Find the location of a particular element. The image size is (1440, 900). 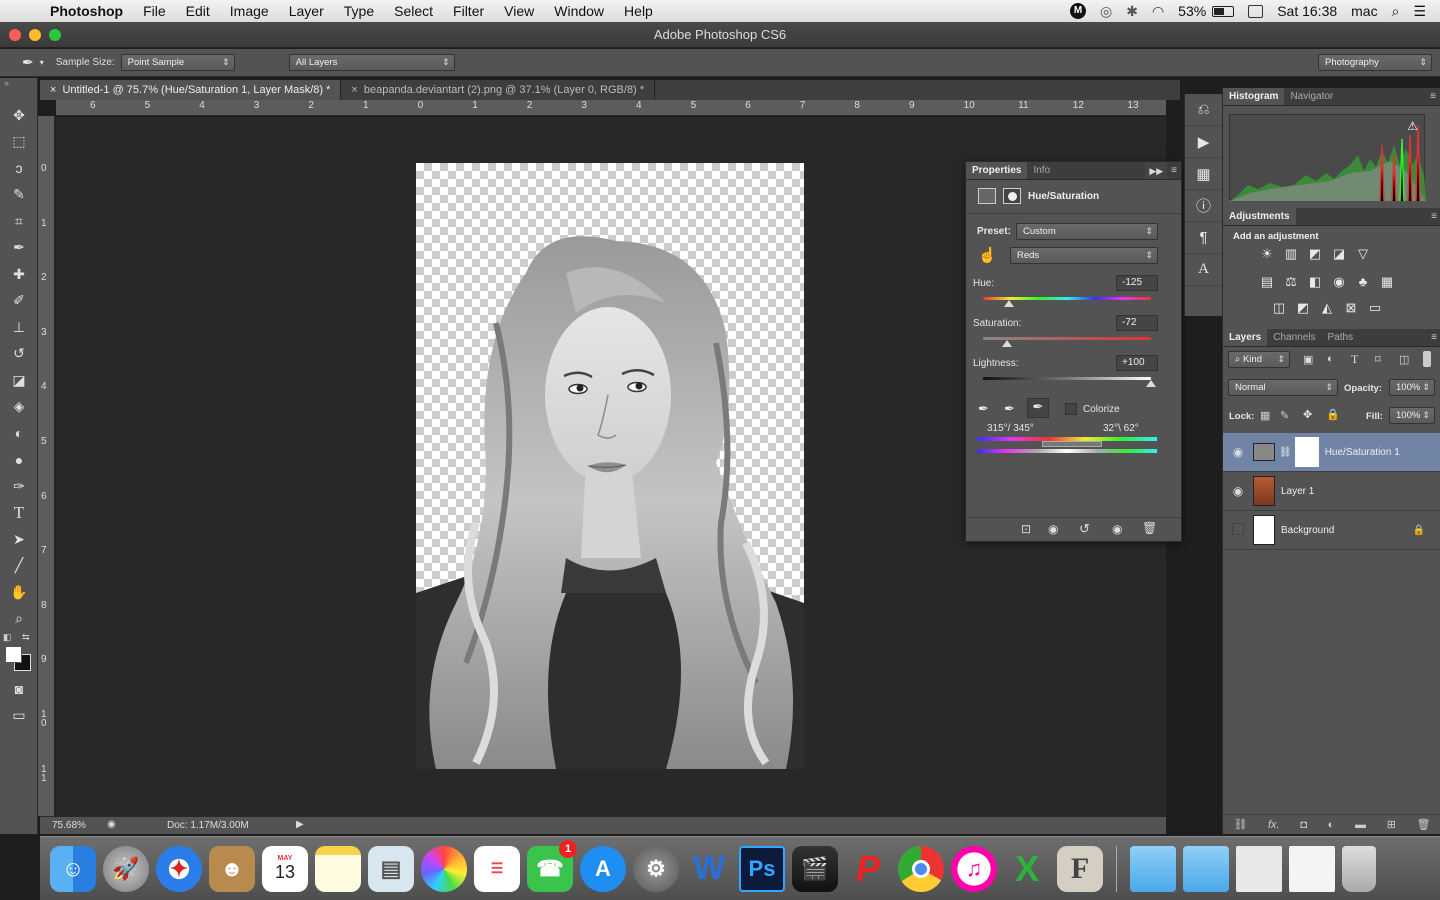

layer-name: Hue/Saturation 1 is located at coordinates (1362, 452).